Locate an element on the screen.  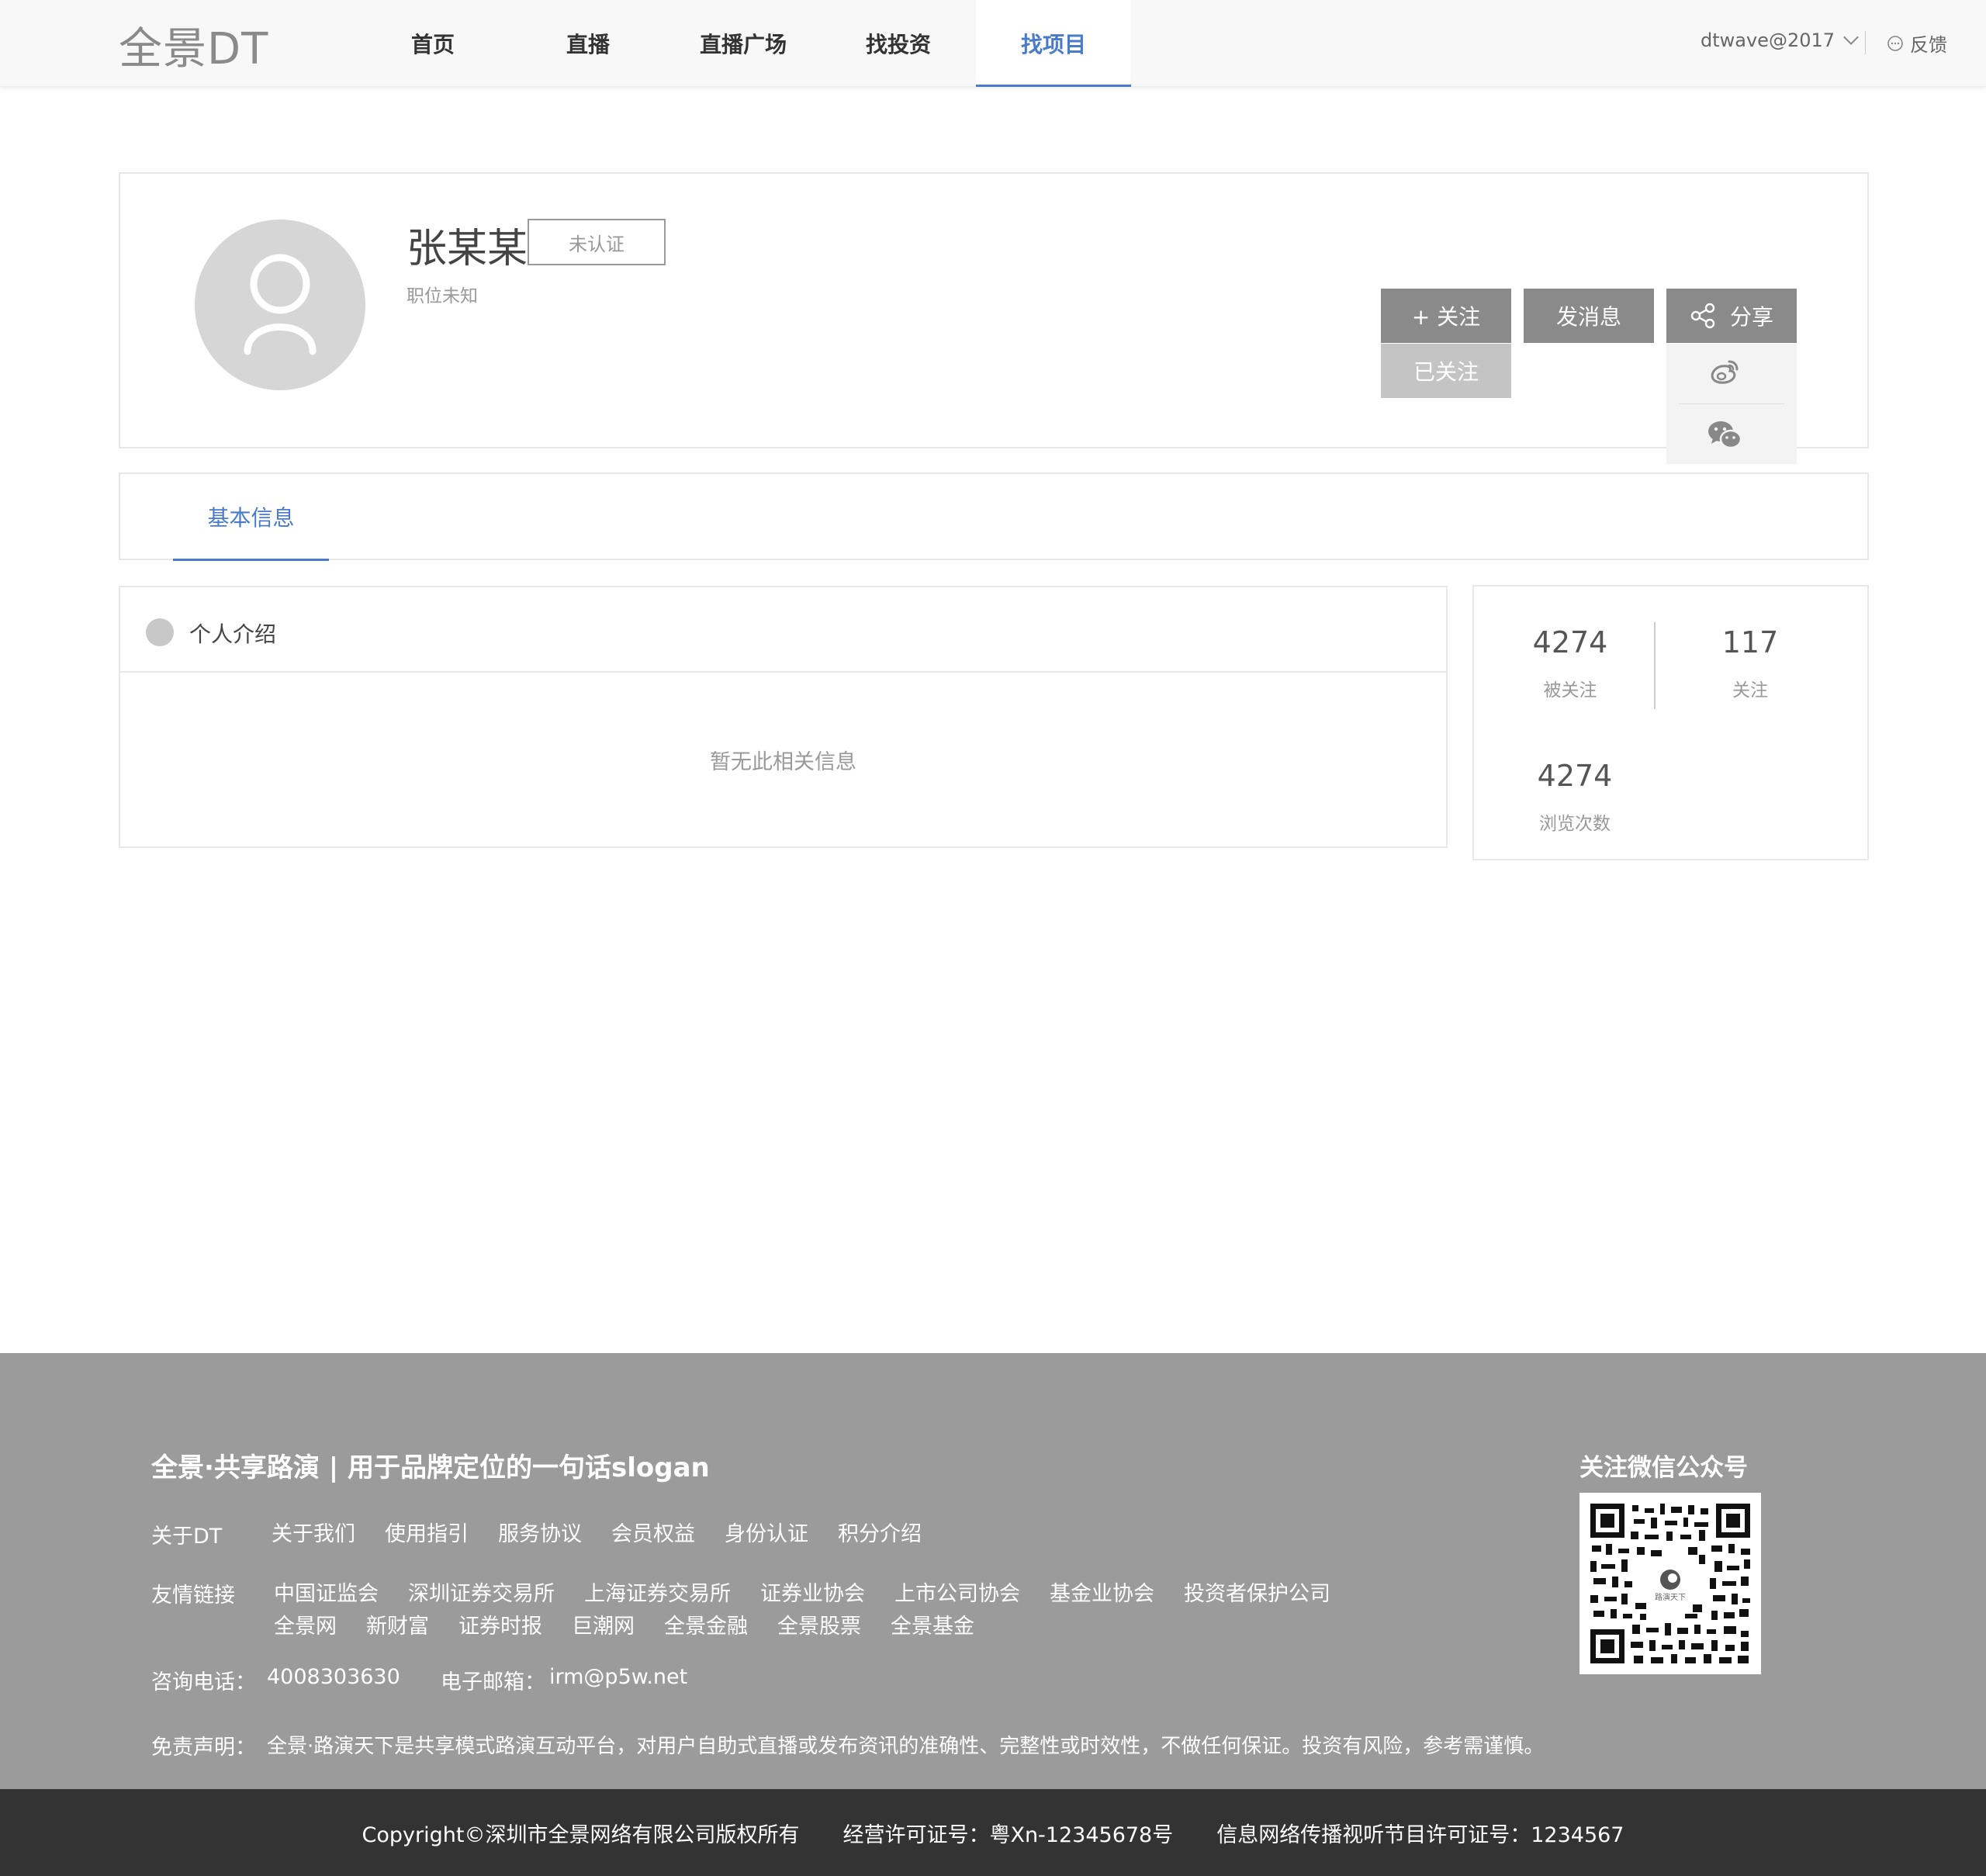
share-button: 分享 is located at coordinates (1731, 316).